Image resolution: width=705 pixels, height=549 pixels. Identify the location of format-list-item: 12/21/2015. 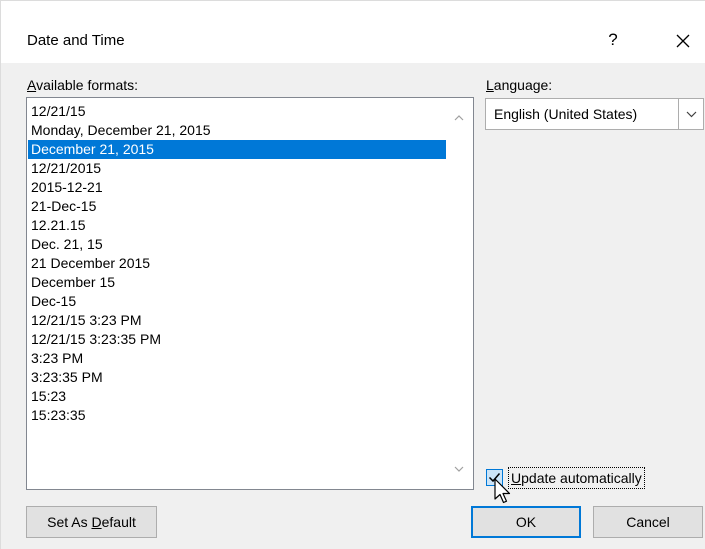
(237, 168).